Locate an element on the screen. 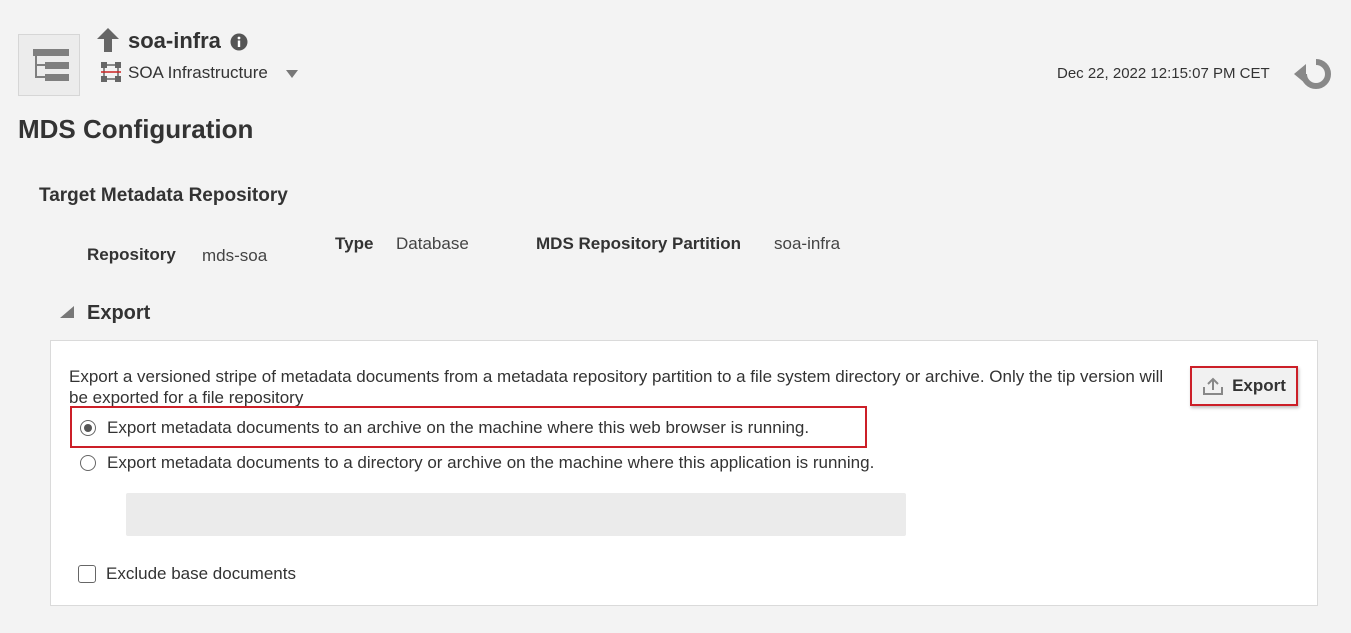 The image size is (1351, 633). page-title: MDS Configuration is located at coordinates (136, 129).